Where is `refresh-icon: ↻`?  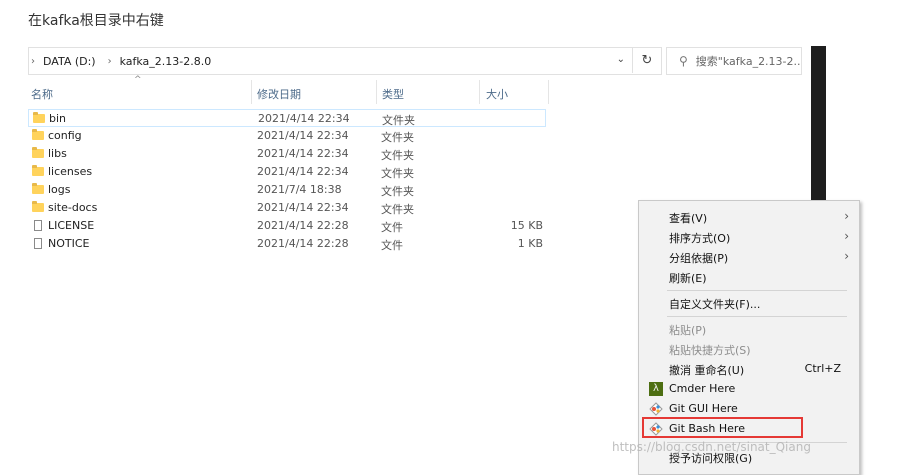
refresh-icon: ↻ is located at coordinates (647, 60).